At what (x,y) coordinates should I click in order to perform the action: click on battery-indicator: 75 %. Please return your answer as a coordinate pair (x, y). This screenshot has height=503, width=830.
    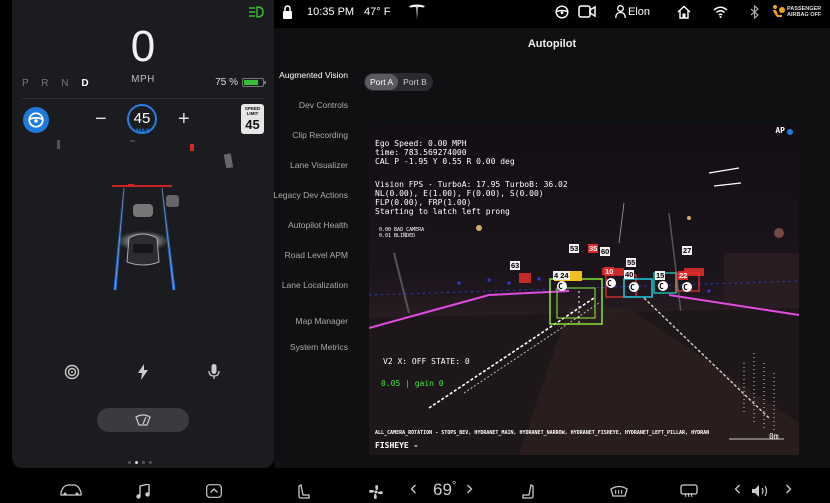
    Looking at the image, I should click on (240, 82).